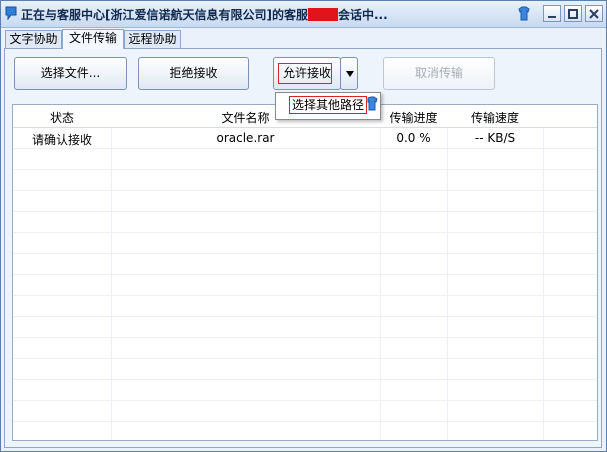 This screenshot has width=607, height=452. What do you see at coordinates (552, 13) in the screenshot?
I see `minimize-button` at bounding box center [552, 13].